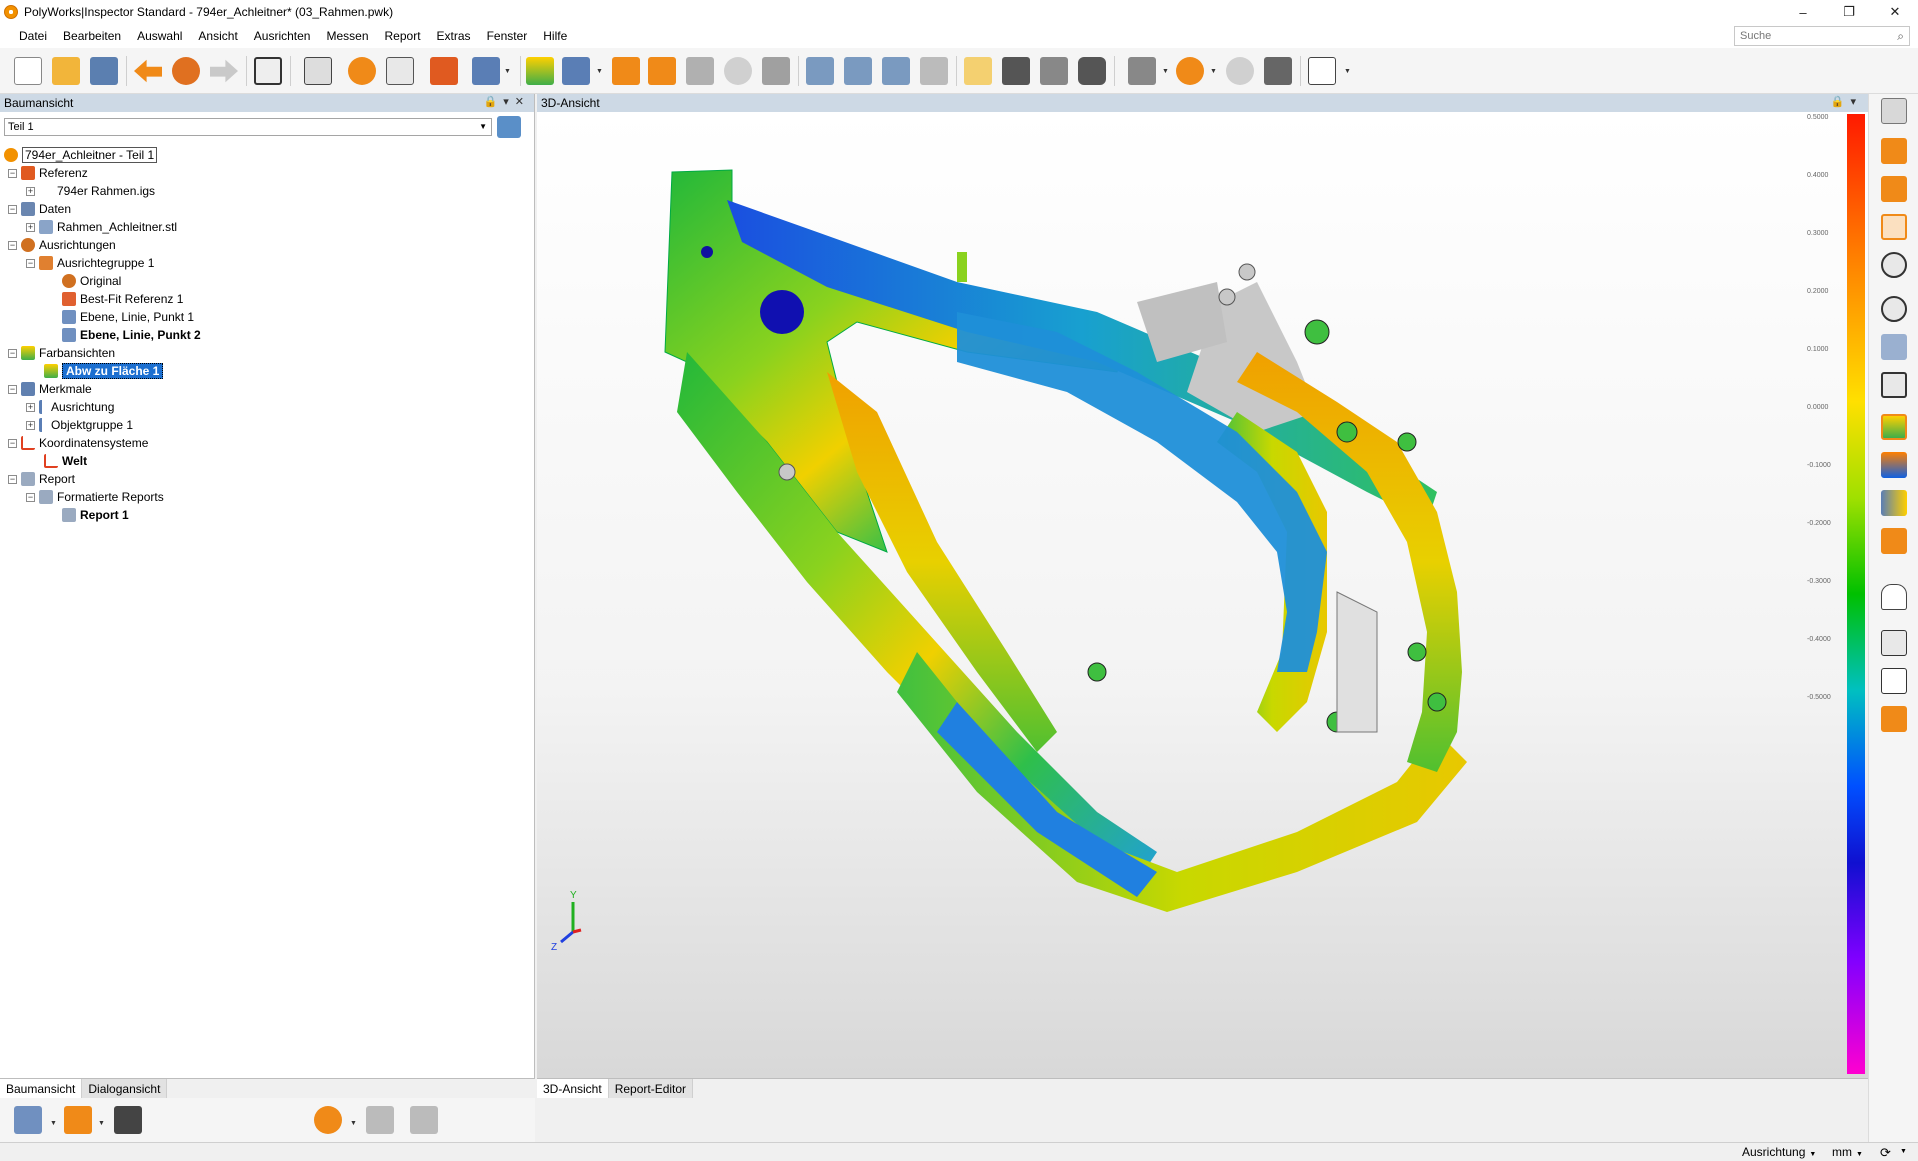  I want to click on annotation-icon, so click(1894, 541).